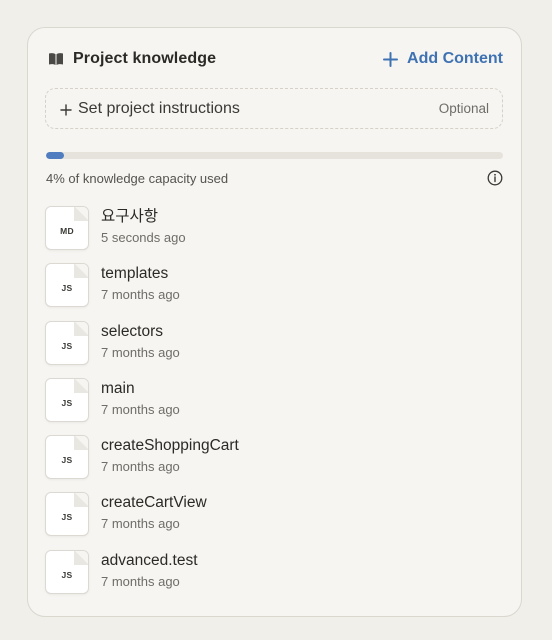 The height and width of the screenshot is (640, 552). Describe the element at coordinates (154, 503) in the screenshot. I see `file-name: createCartView` at that location.